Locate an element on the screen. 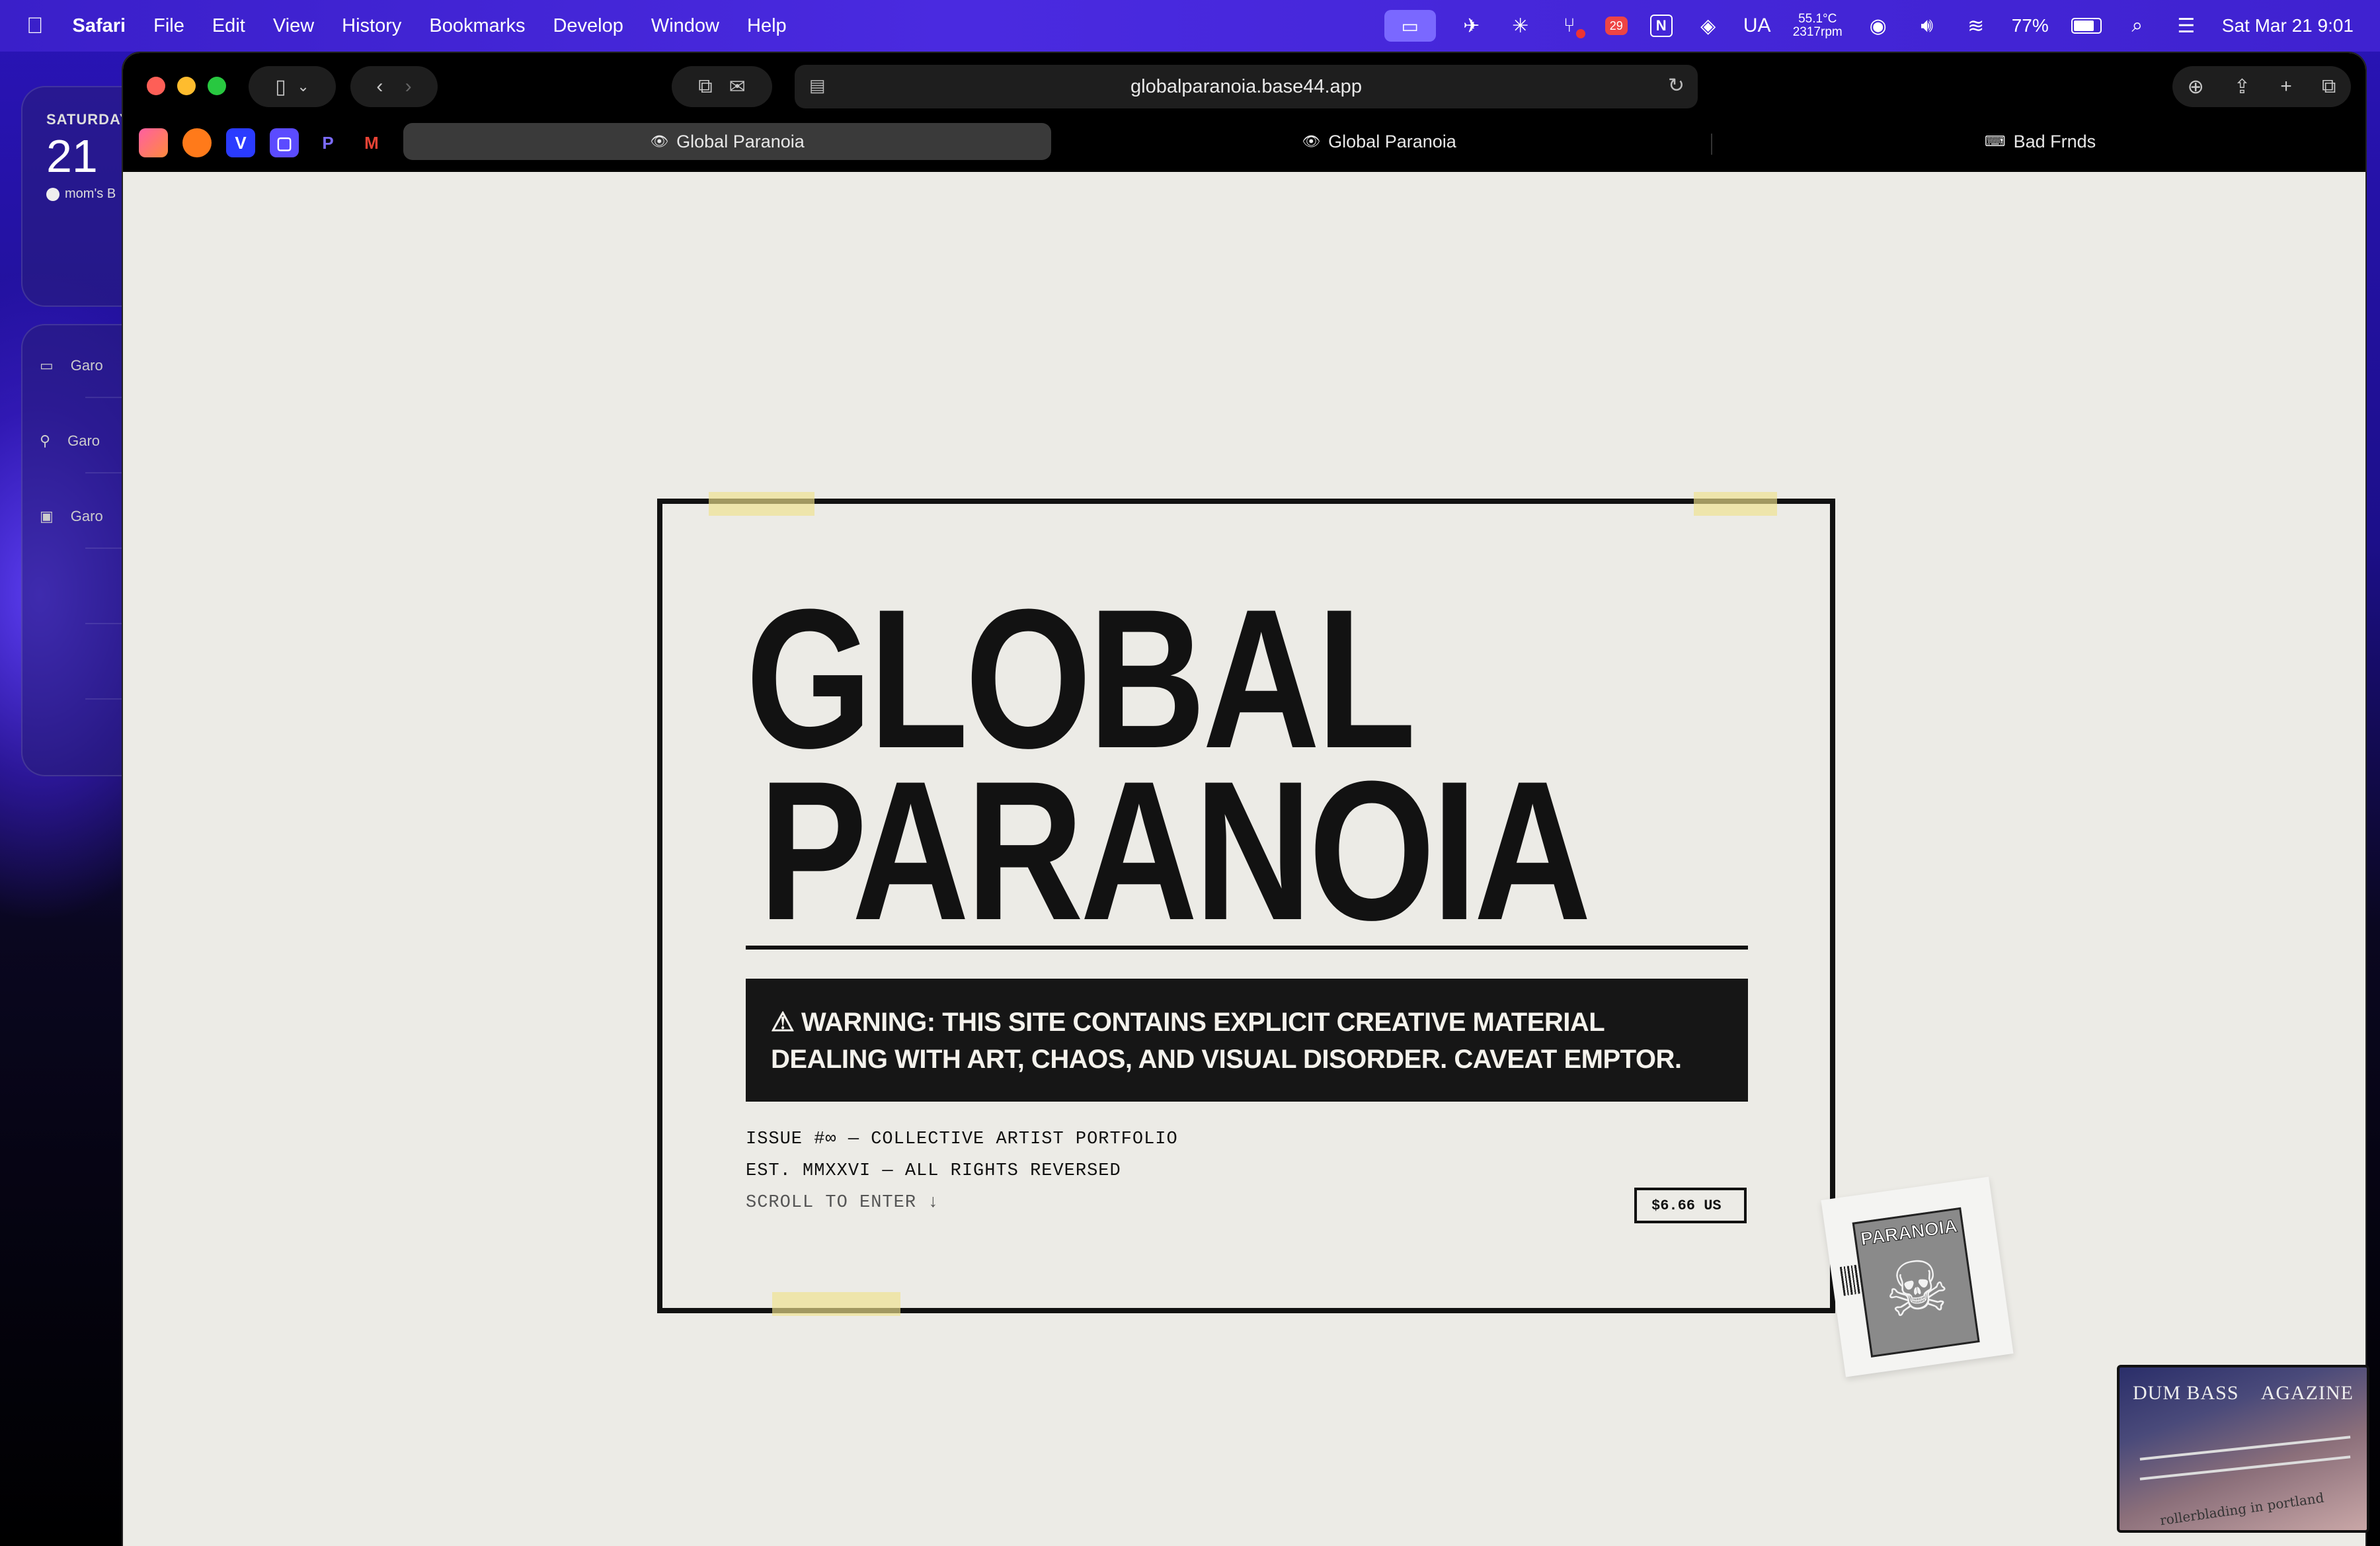 The height and width of the screenshot is (1546, 2380). airpods-icon: ⚲ is located at coordinates (45, 440).